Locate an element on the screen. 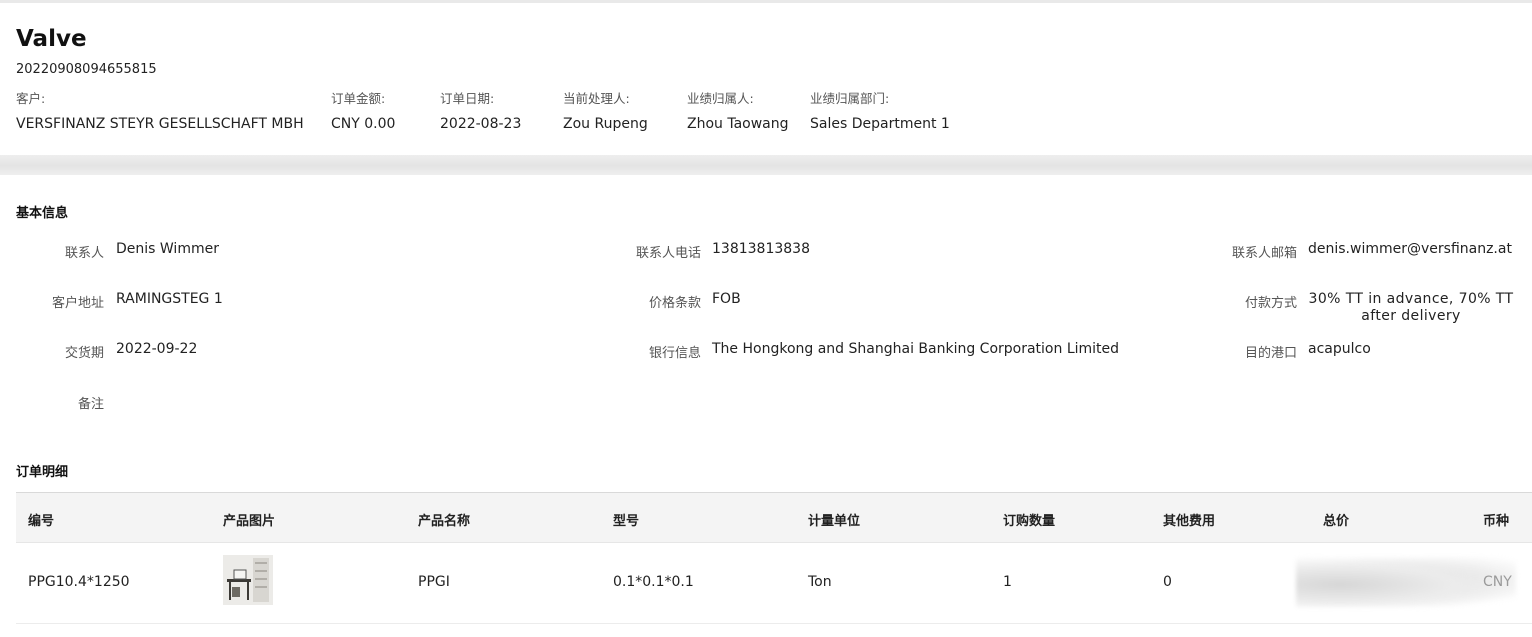  meta-label: 客户: is located at coordinates (31, 98).